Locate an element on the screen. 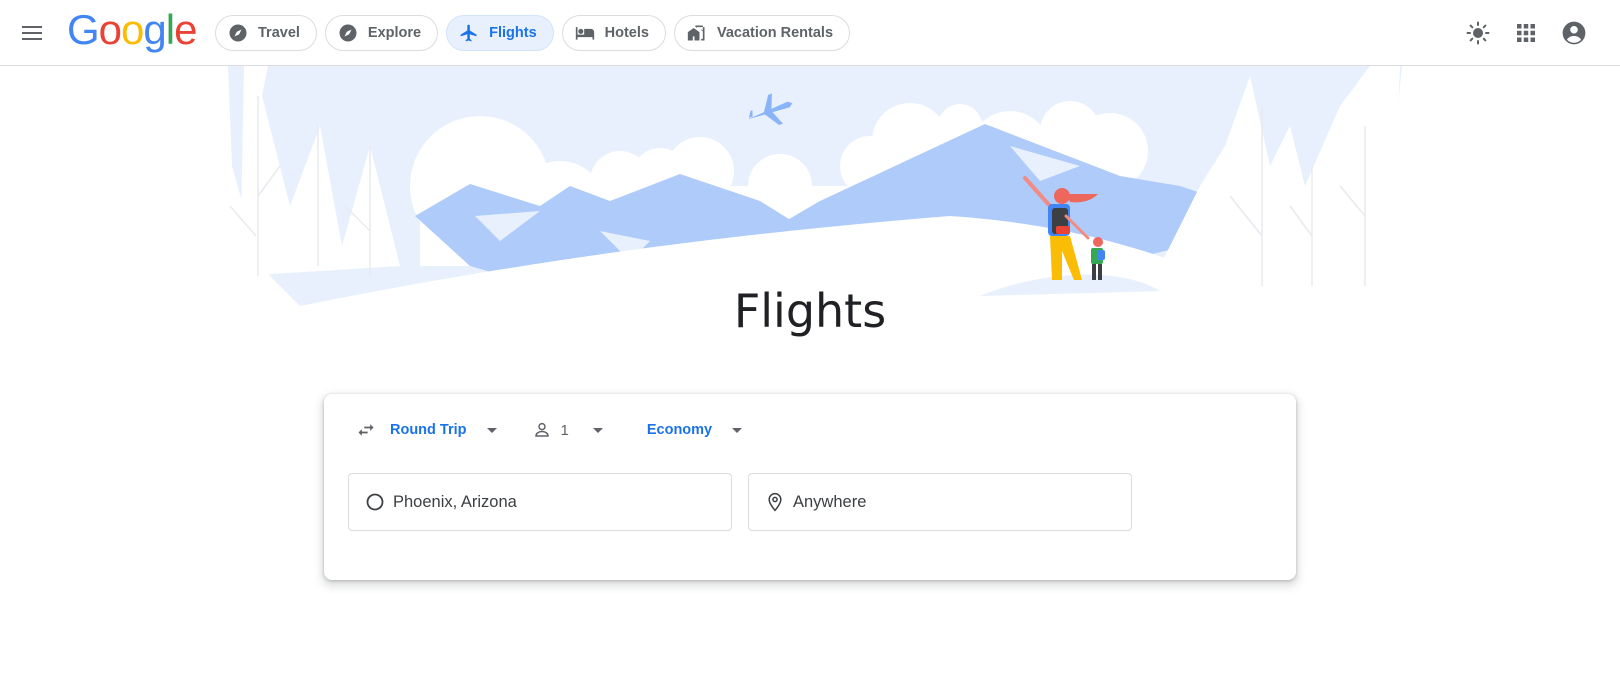  theme-toggle-button is located at coordinates (1478, 33).